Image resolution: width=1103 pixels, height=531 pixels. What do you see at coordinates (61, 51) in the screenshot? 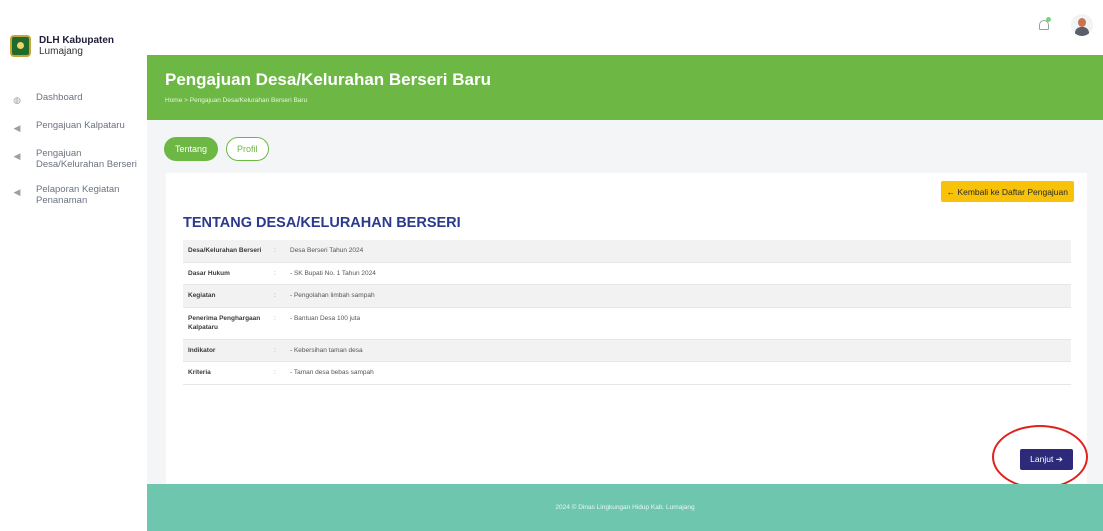
I see `brand-sub: Lumajang` at bounding box center [61, 51].